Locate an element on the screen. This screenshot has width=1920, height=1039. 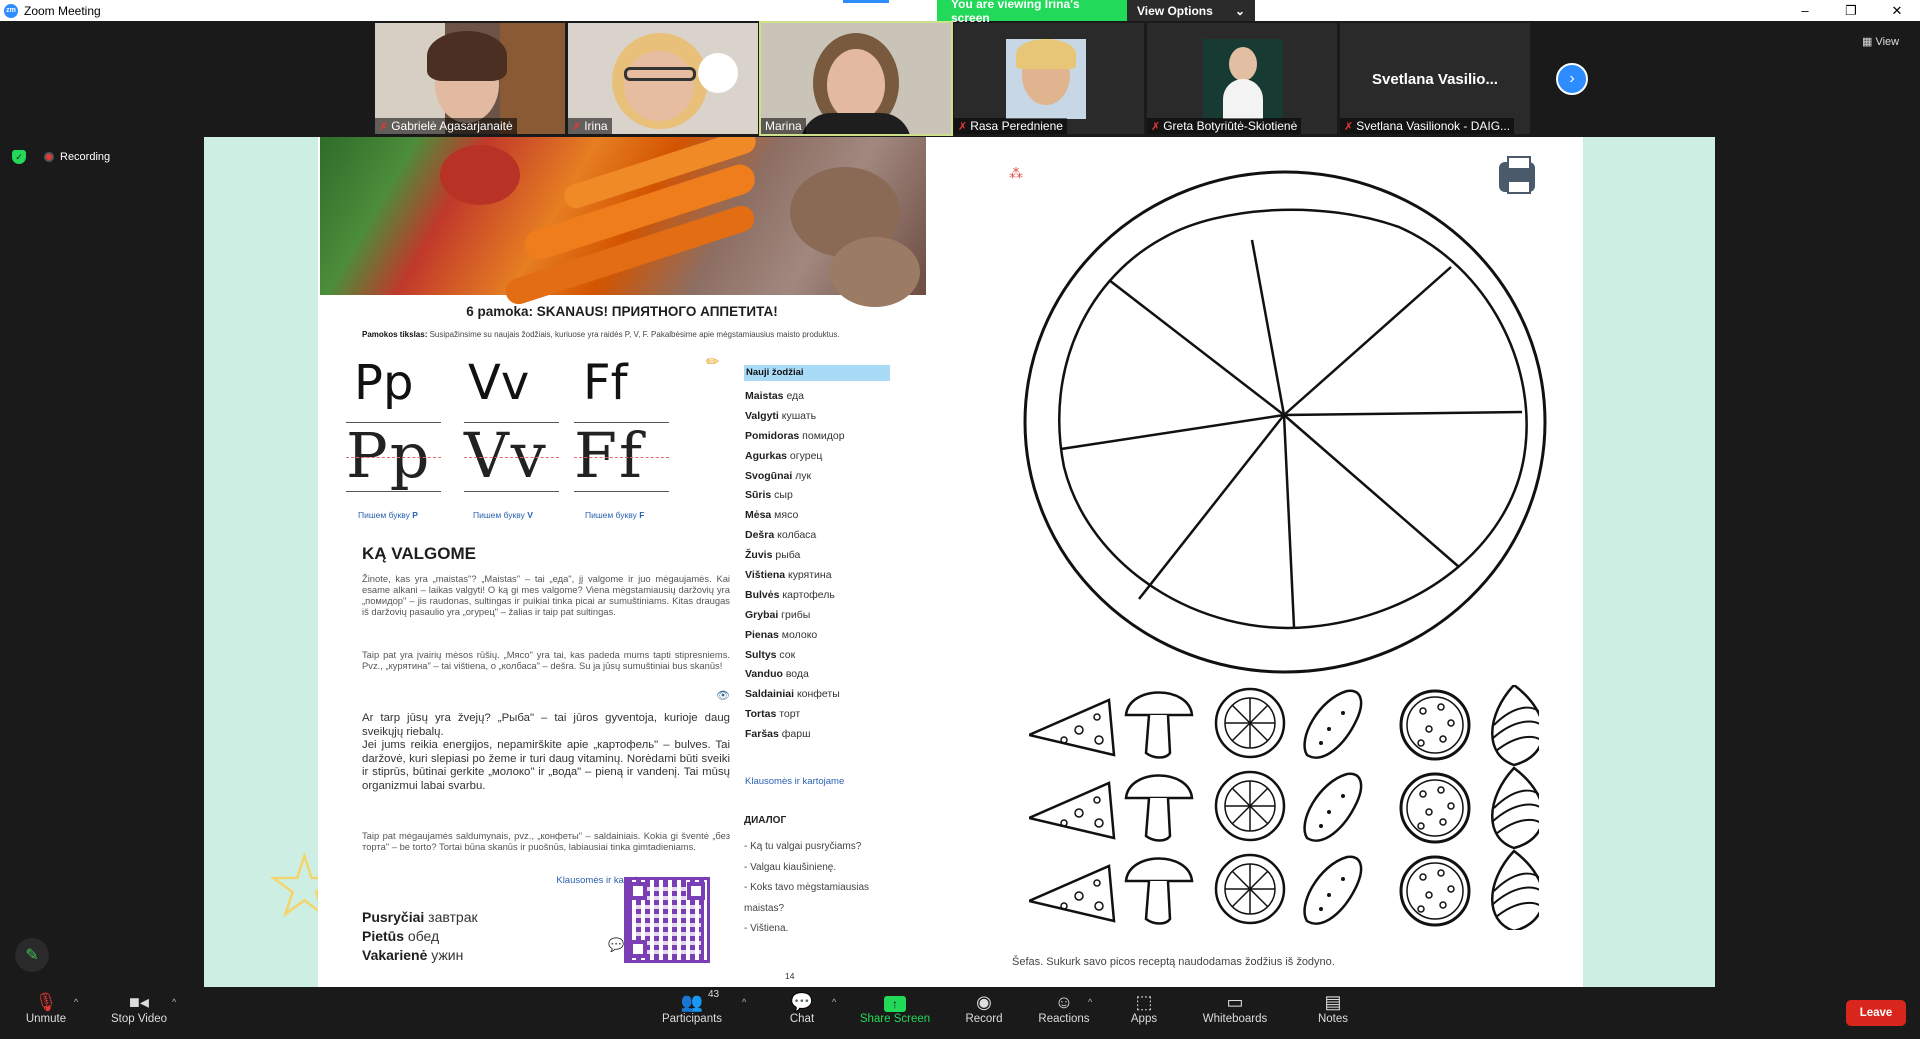
chevron-right-icon: › is located at coordinates (1572, 78).